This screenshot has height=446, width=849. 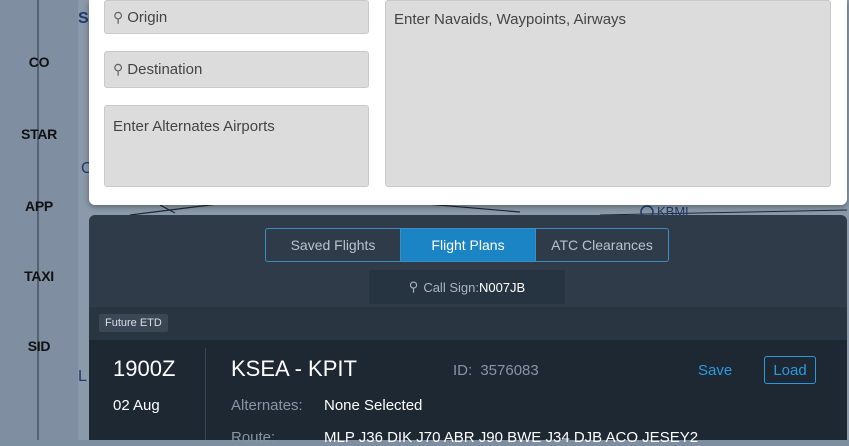 I want to click on future-etd-badge: Future ETD, so click(x=133, y=323).